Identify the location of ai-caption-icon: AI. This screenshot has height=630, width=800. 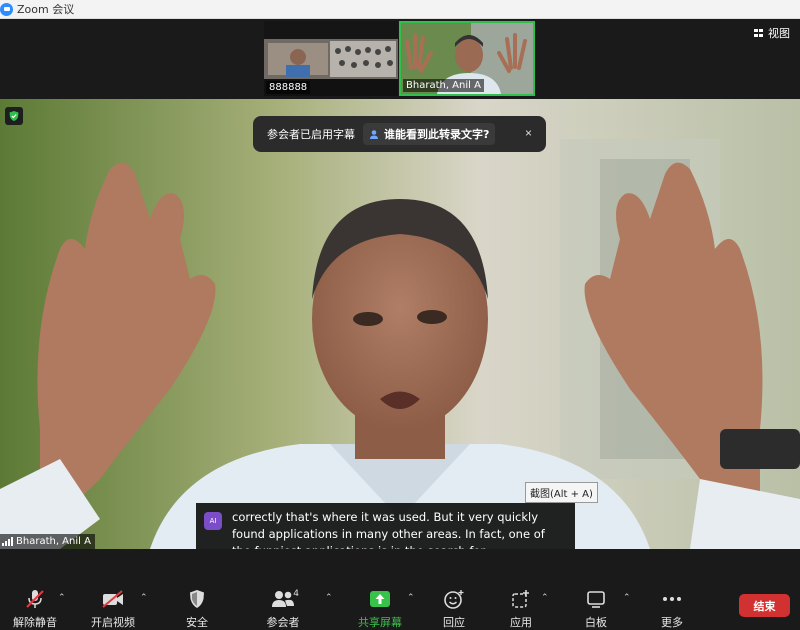
(213, 521).